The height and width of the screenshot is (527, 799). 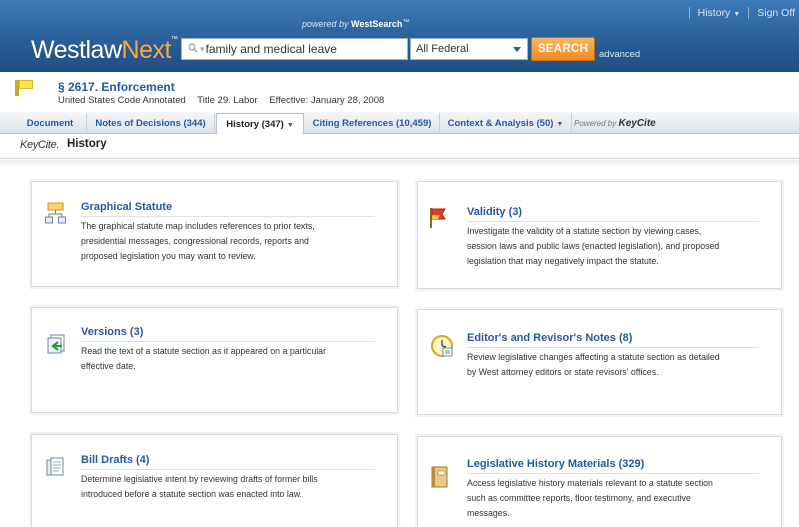 I want to click on book-icon, so click(x=440, y=478).